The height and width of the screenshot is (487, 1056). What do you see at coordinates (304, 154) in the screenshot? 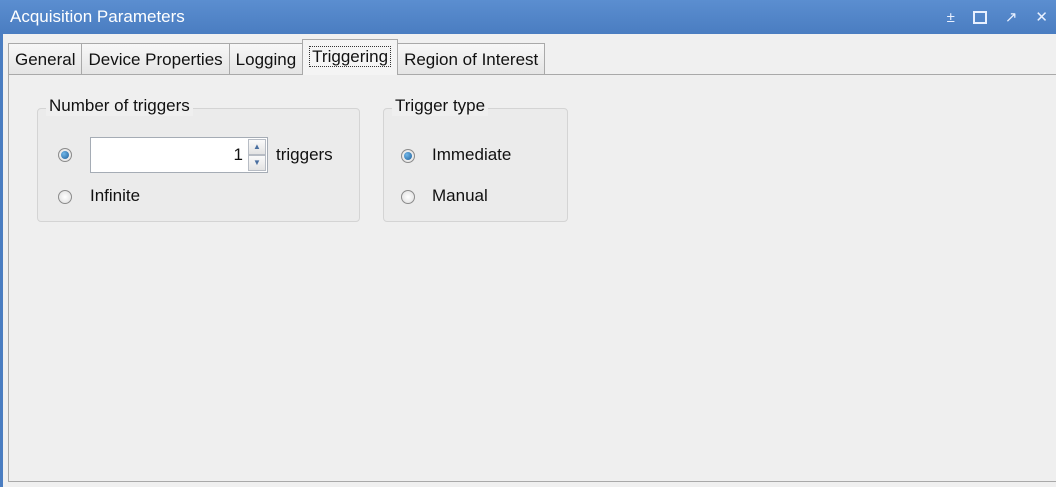
I see `trigger-count-unit: triggers` at bounding box center [304, 154].